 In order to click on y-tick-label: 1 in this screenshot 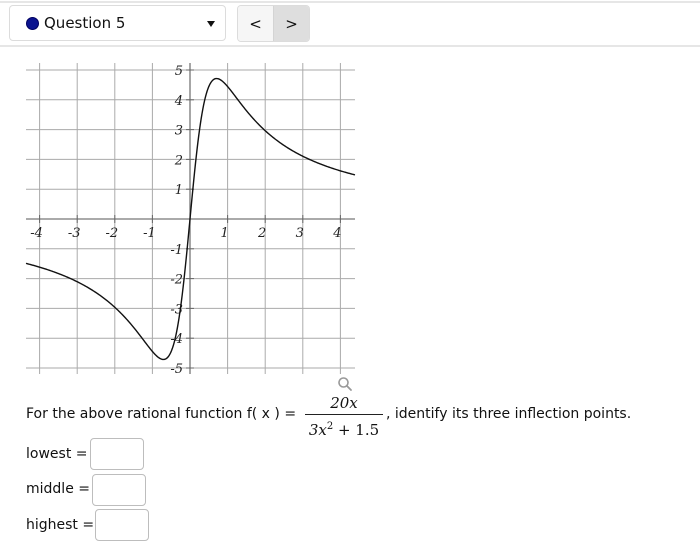, I will do `click(179, 190)`.